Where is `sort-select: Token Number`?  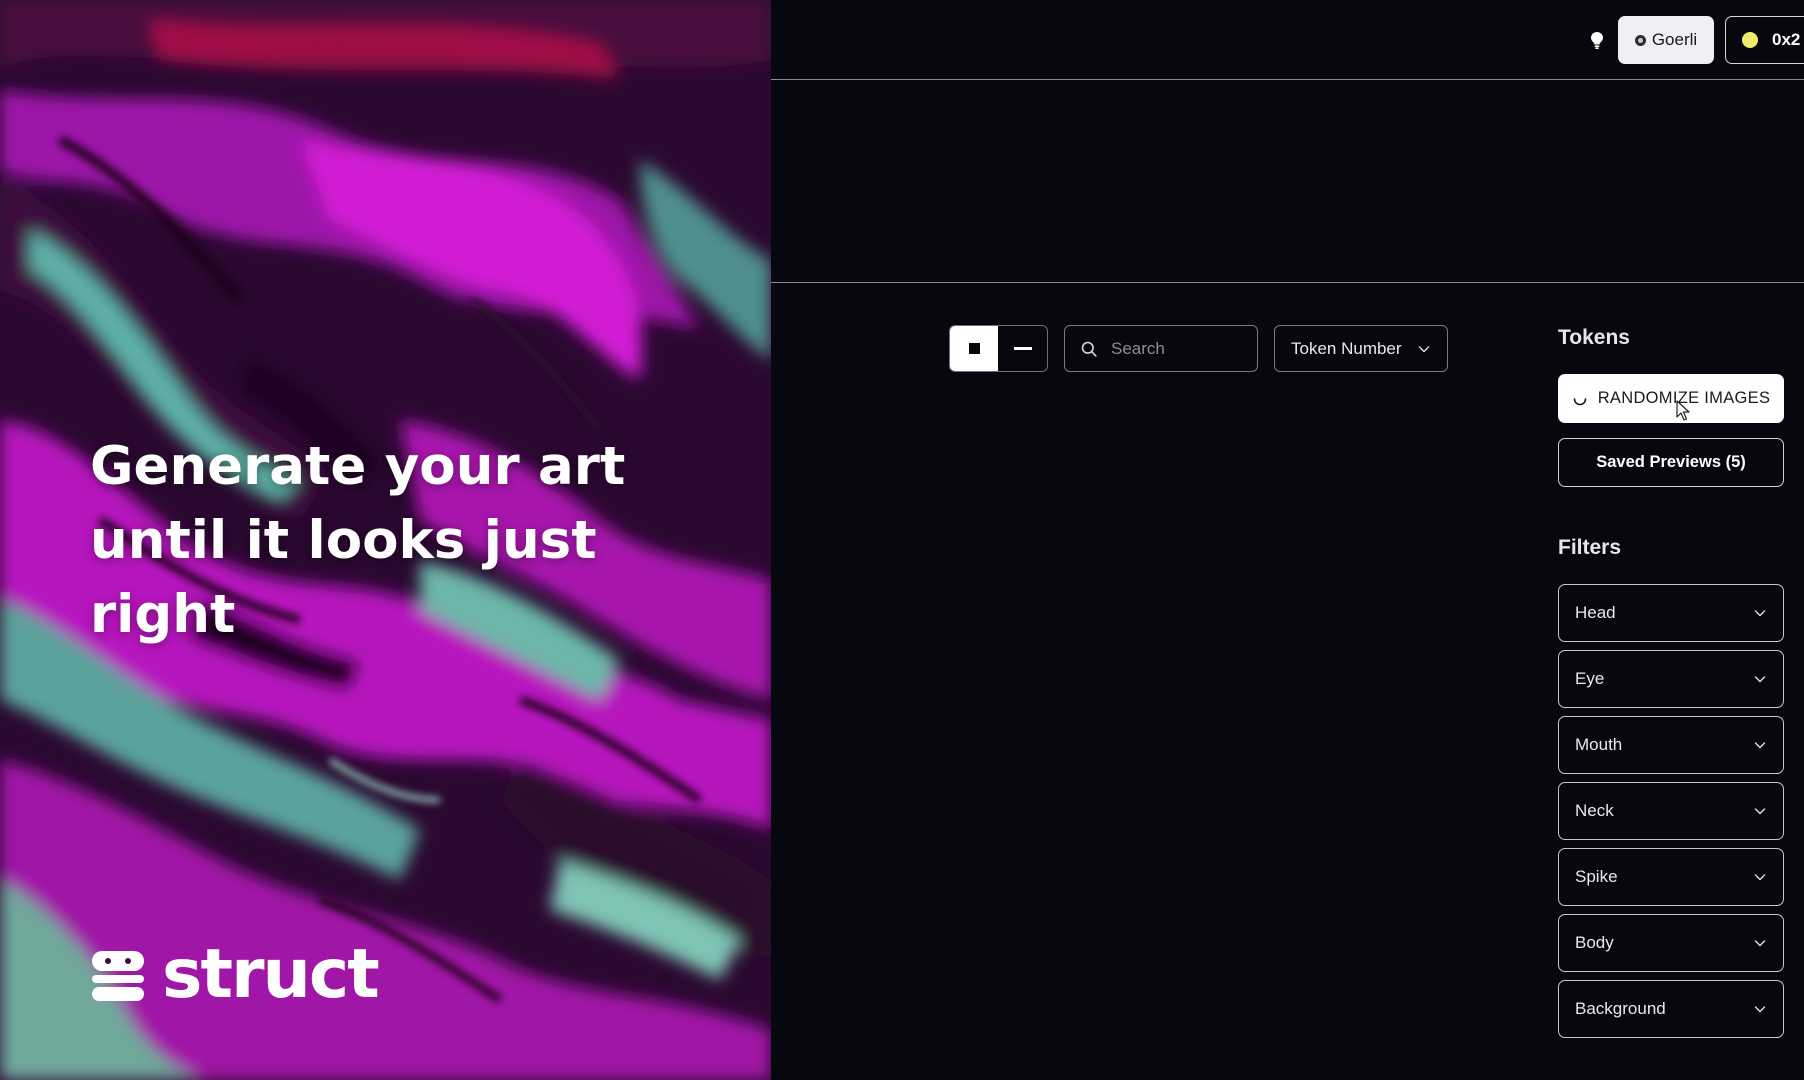
sort-select: Token Number is located at coordinates (1361, 348).